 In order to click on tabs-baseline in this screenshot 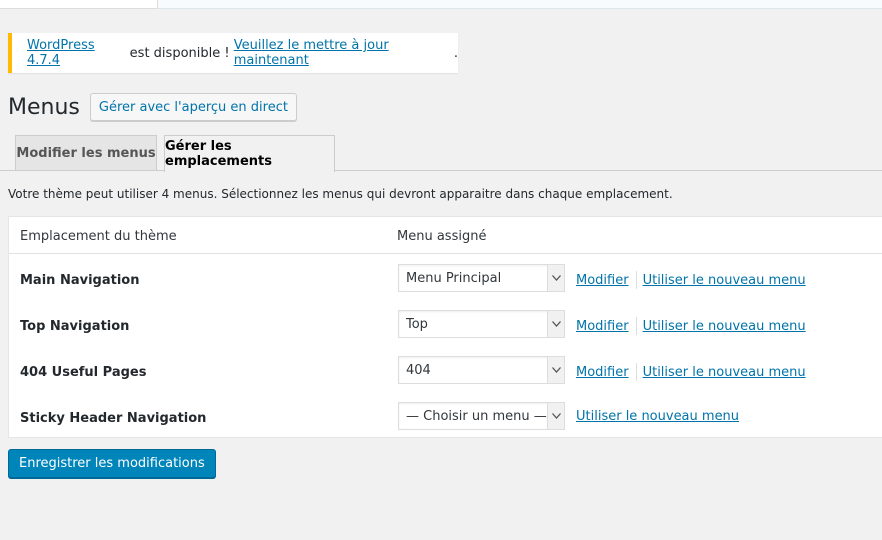, I will do `click(441, 170)`.